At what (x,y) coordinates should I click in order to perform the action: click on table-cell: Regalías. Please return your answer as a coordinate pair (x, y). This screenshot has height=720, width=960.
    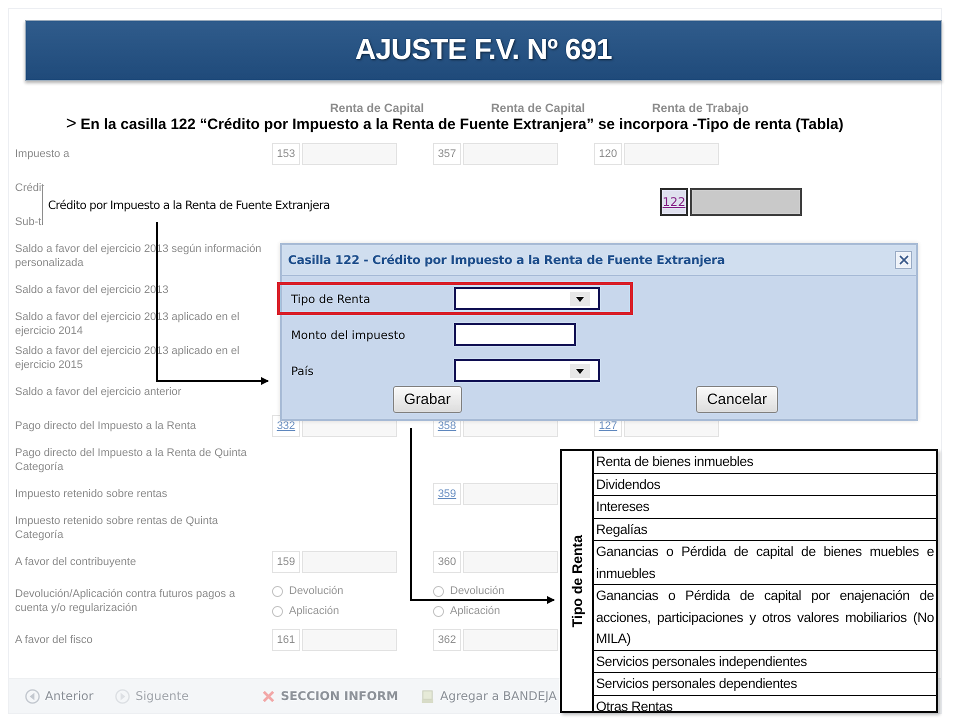
    Looking at the image, I should click on (765, 529).